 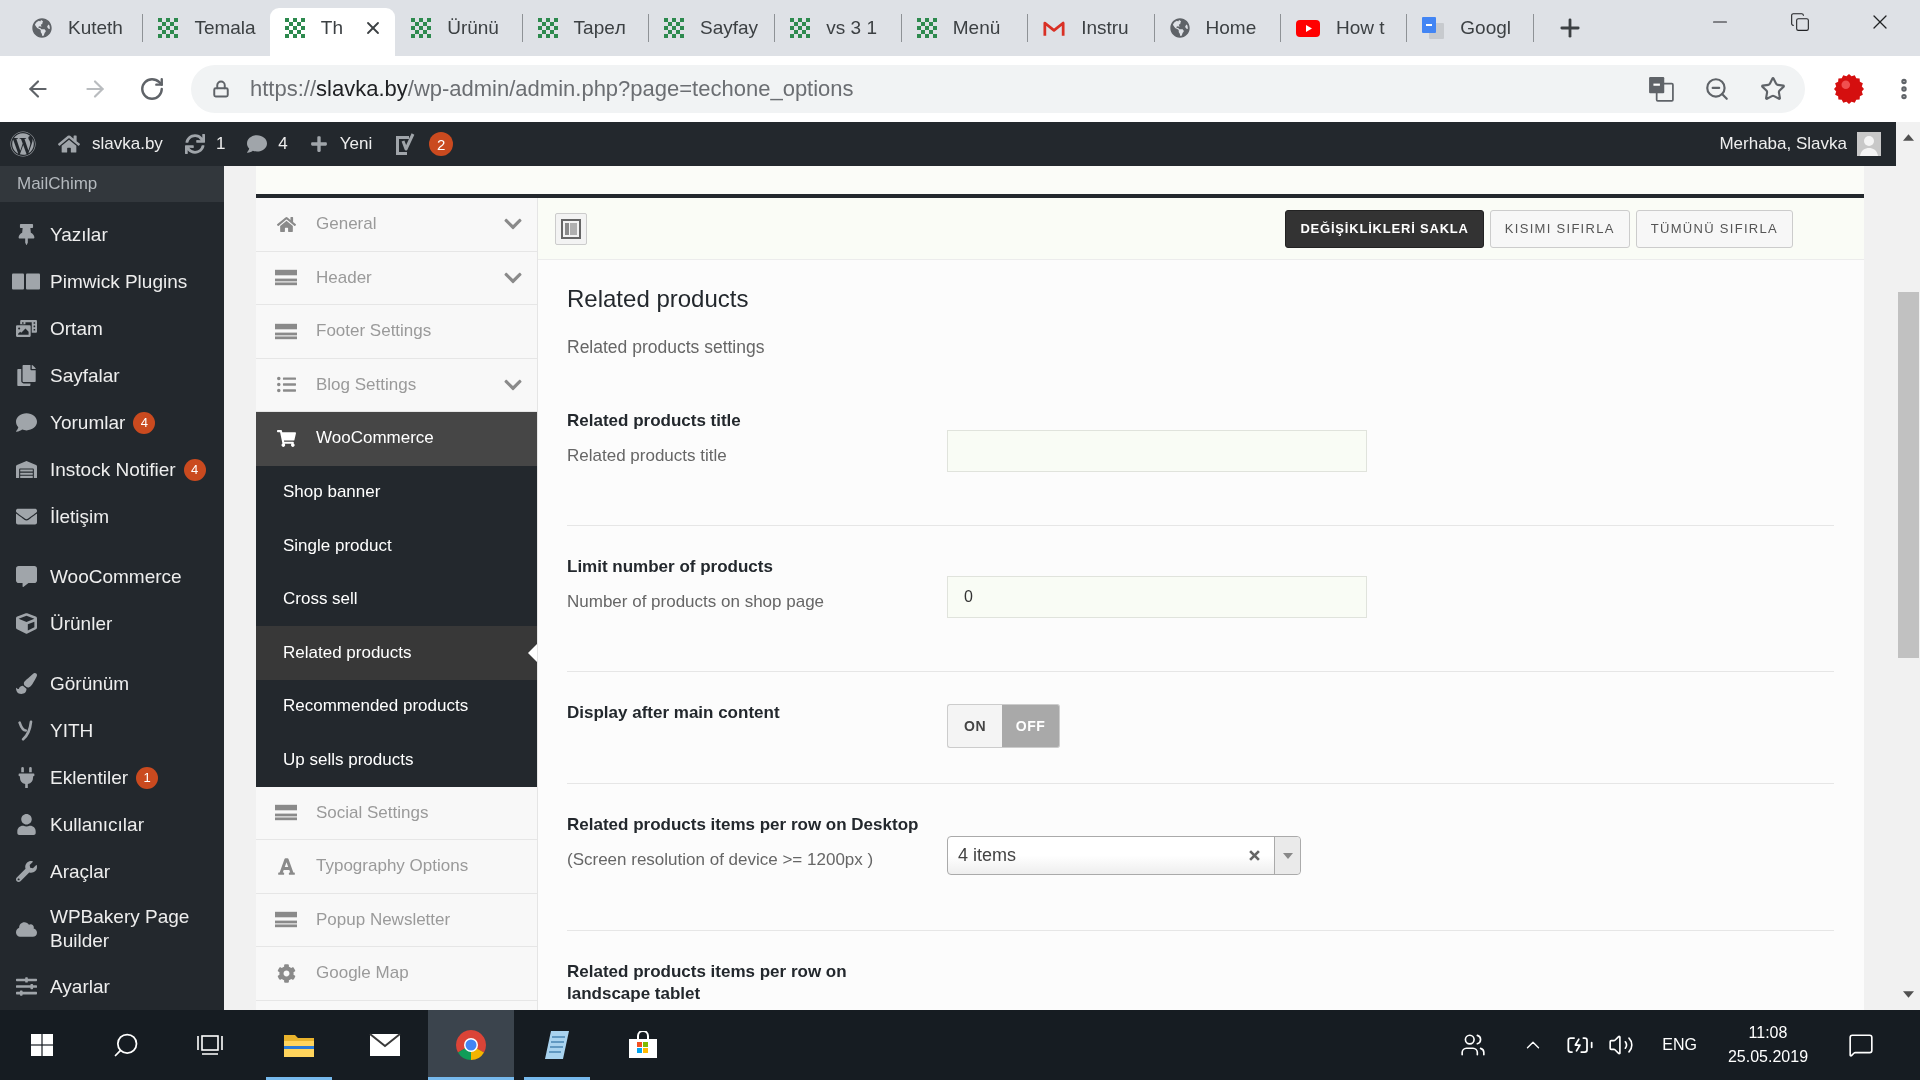 What do you see at coordinates (286, 438) in the screenshot?
I see `cart-icon` at bounding box center [286, 438].